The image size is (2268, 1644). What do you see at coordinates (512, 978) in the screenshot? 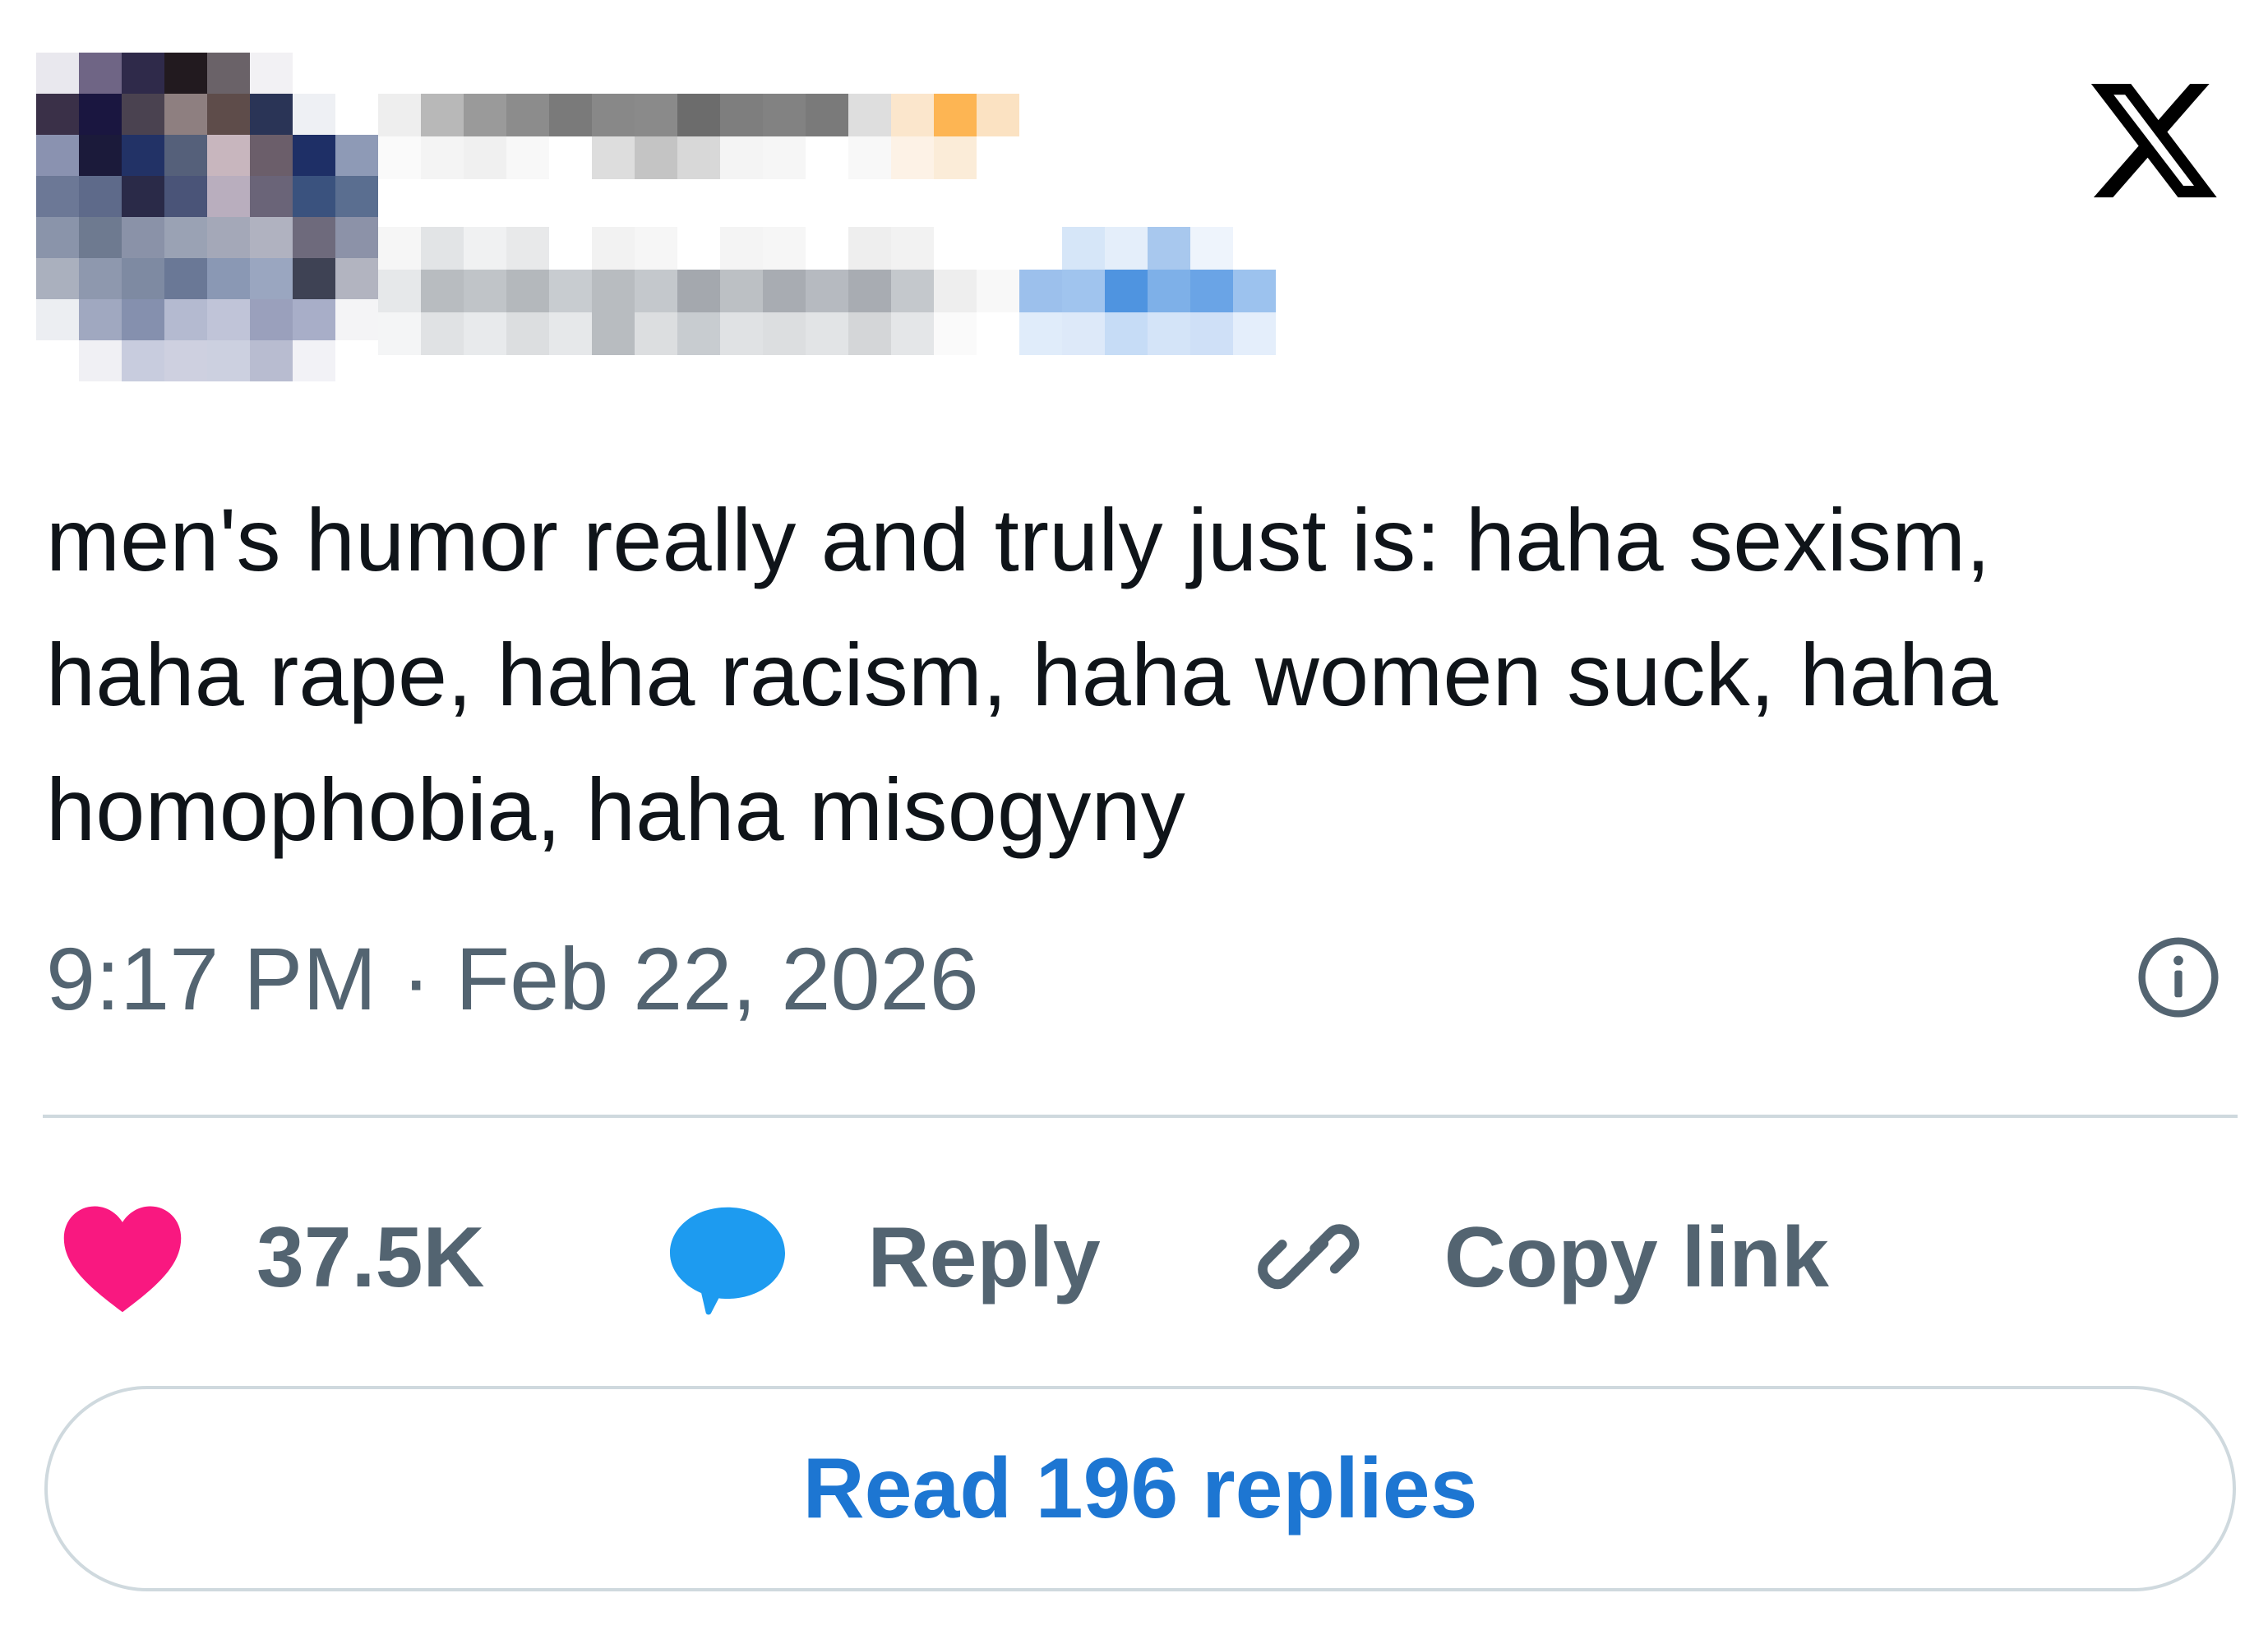
I see `tweet-timestamp: 9:17 PM · Feb 22, 2026` at bounding box center [512, 978].